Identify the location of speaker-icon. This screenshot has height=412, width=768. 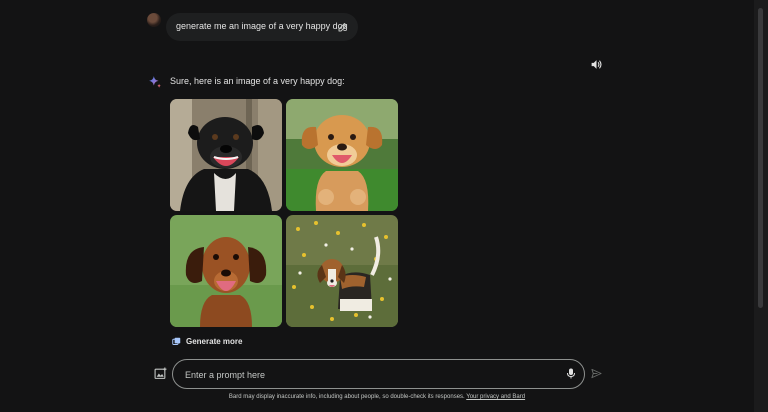
(596, 64).